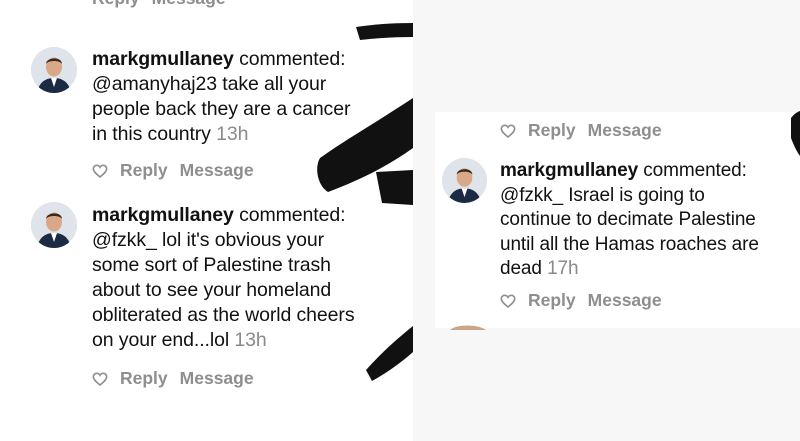 This screenshot has width=800, height=441. I want to click on comment-line: obliterated as the world cheers, so click(223, 315).